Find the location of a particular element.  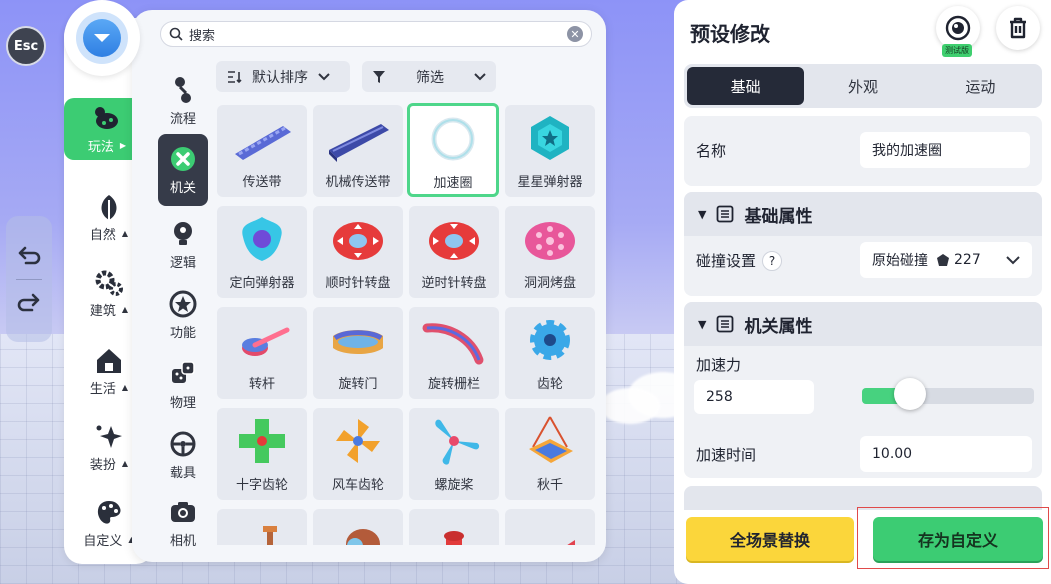

item-tile-boost-ring: 加速圈 is located at coordinates (453, 150).